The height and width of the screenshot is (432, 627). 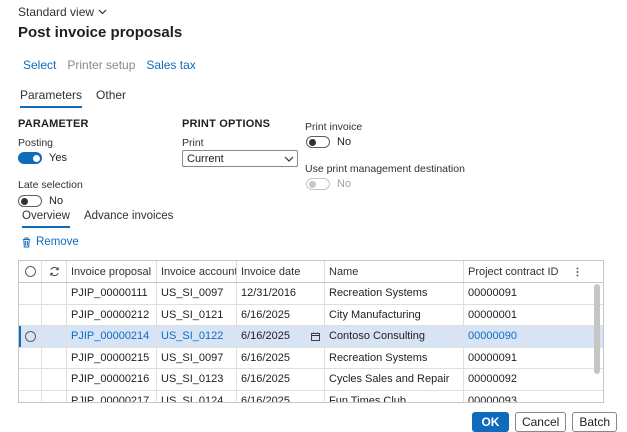 I want to click on tab-overview: Overview, so click(x=46, y=219).